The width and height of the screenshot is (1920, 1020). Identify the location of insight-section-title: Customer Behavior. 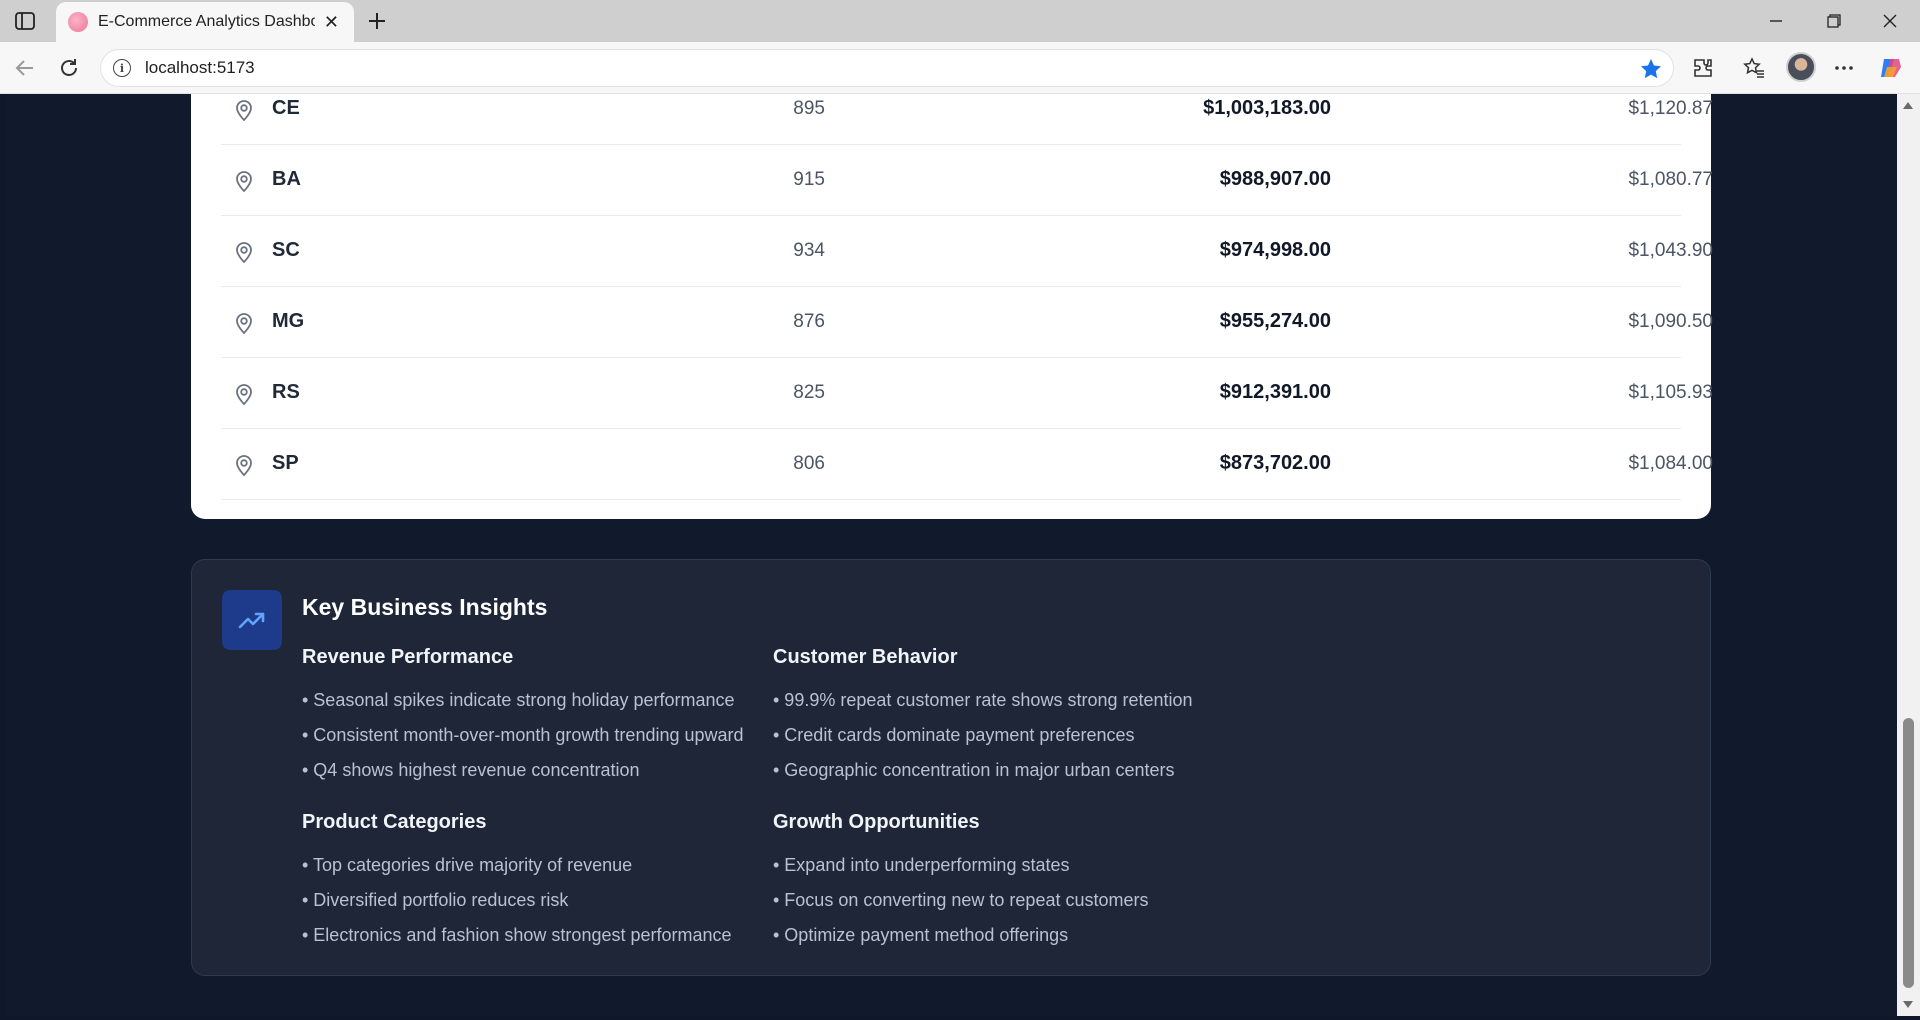
(865, 657).